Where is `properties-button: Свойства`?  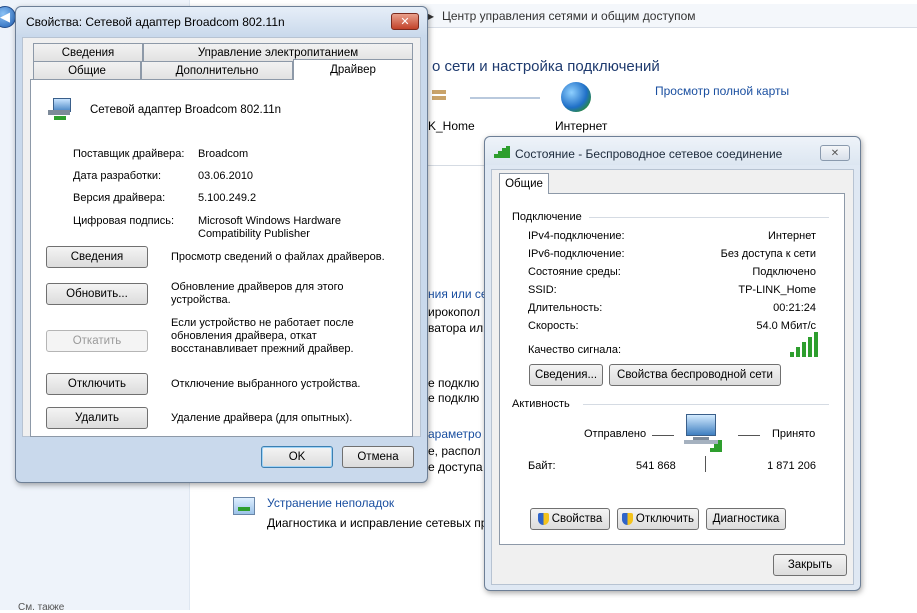 properties-button: Свойства is located at coordinates (570, 519).